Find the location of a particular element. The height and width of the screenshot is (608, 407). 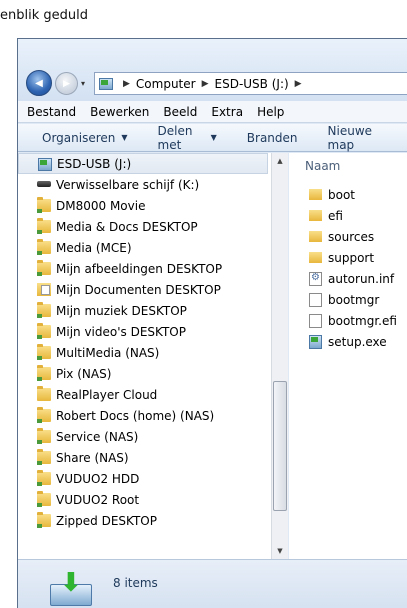

nav-item-robert-docs: Robert Docs (home) (NAS) is located at coordinates (143, 415).